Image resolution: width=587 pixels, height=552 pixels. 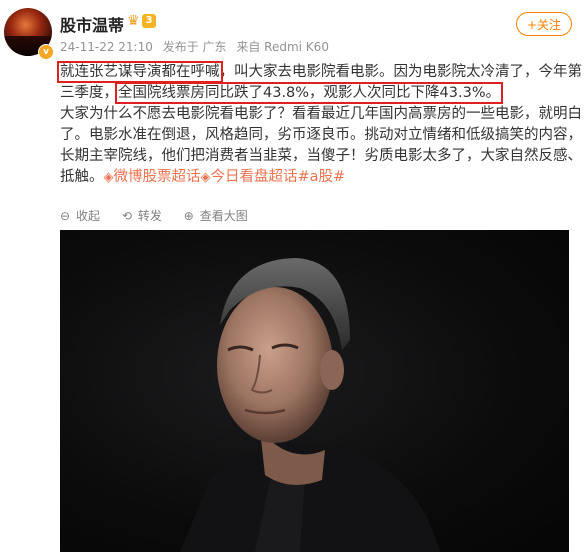 What do you see at coordinates (88, 216) in the screenshot?
I see `collapse-label: 收起` at bounding box center [88, 216].